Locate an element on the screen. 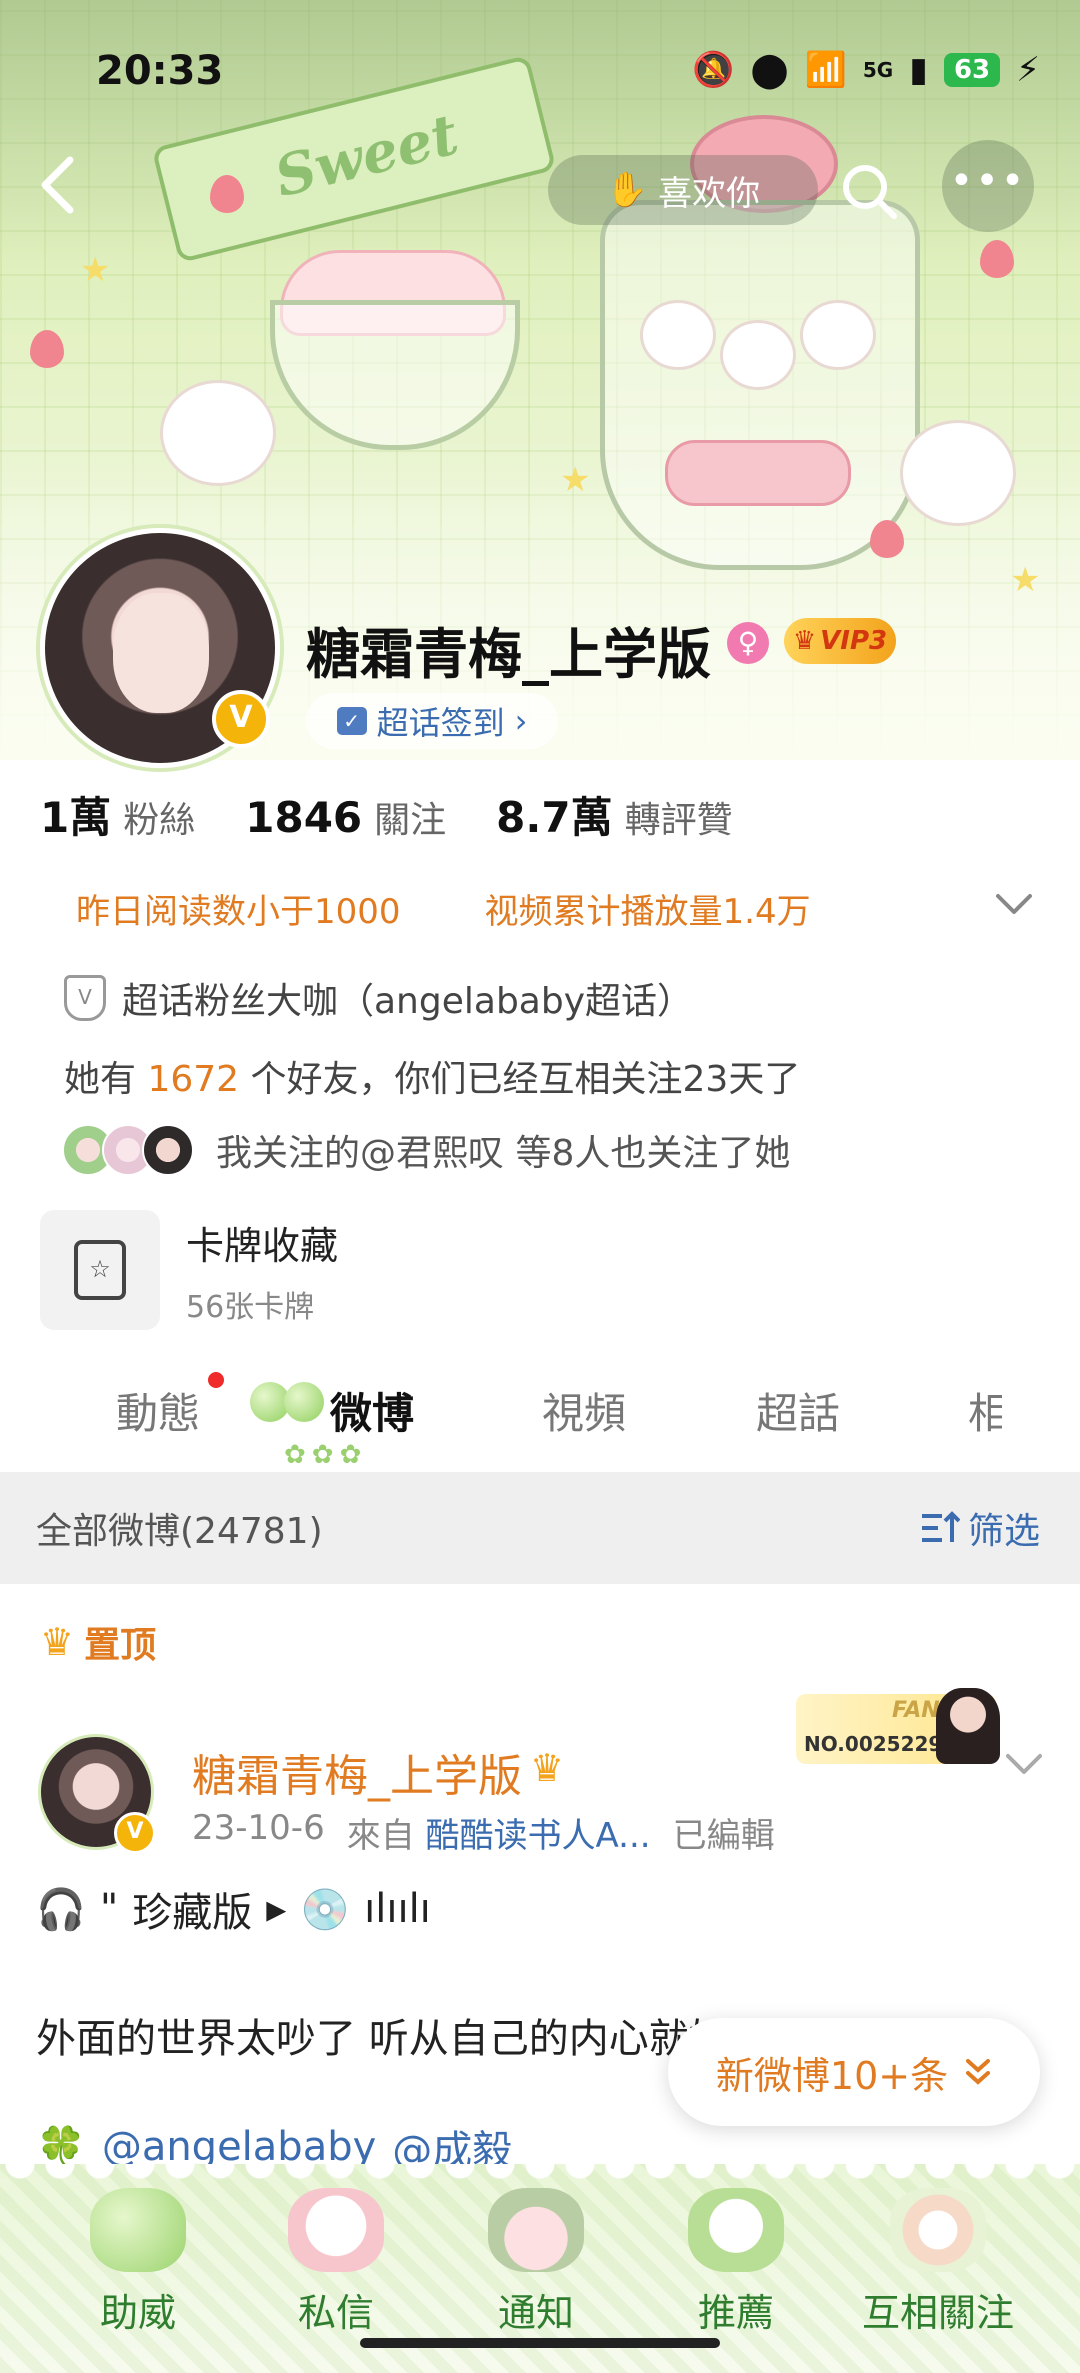 The image size is (1080, 2373). notify-icon is located at coordinates (536, 2230).